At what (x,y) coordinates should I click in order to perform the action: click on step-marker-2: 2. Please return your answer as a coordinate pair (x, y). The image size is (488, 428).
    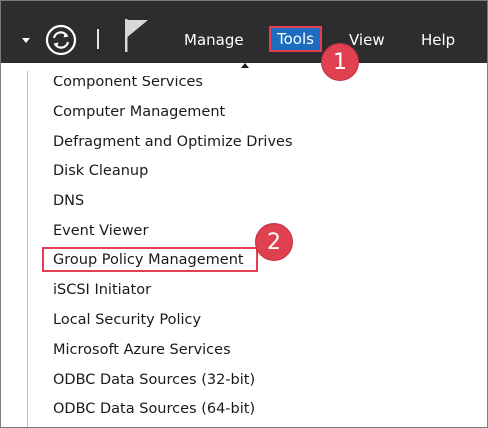
    Looking at the image, I should click on (274, 242).